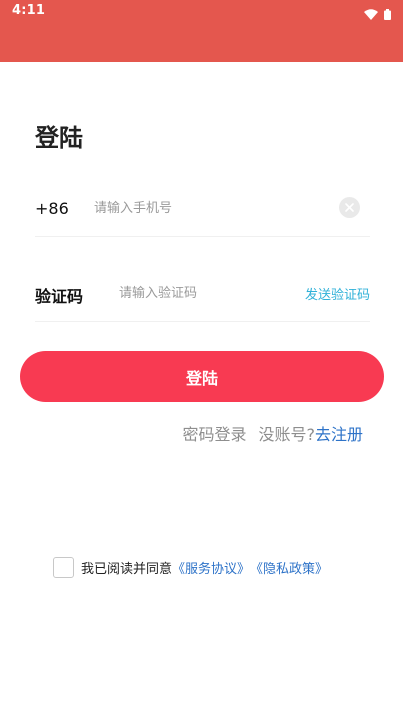 Image resolution: width=403 pixels, height=718 pixels. I want to click on code-label: 验证码, so click(59, 296).